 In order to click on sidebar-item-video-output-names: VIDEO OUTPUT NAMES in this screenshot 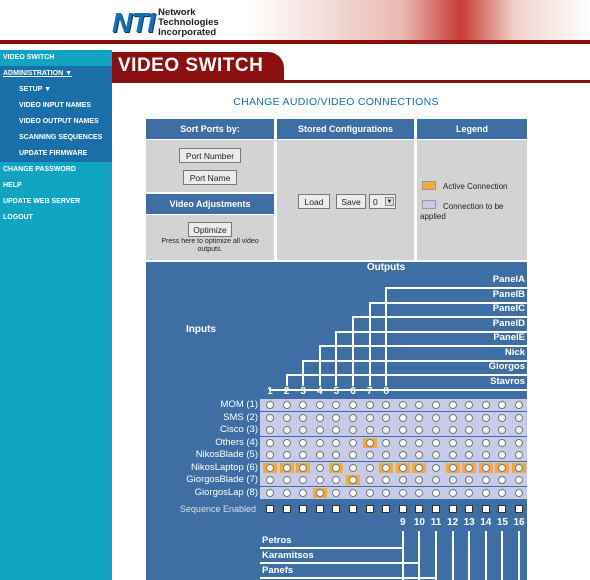, I will do `click(56, 122)`.